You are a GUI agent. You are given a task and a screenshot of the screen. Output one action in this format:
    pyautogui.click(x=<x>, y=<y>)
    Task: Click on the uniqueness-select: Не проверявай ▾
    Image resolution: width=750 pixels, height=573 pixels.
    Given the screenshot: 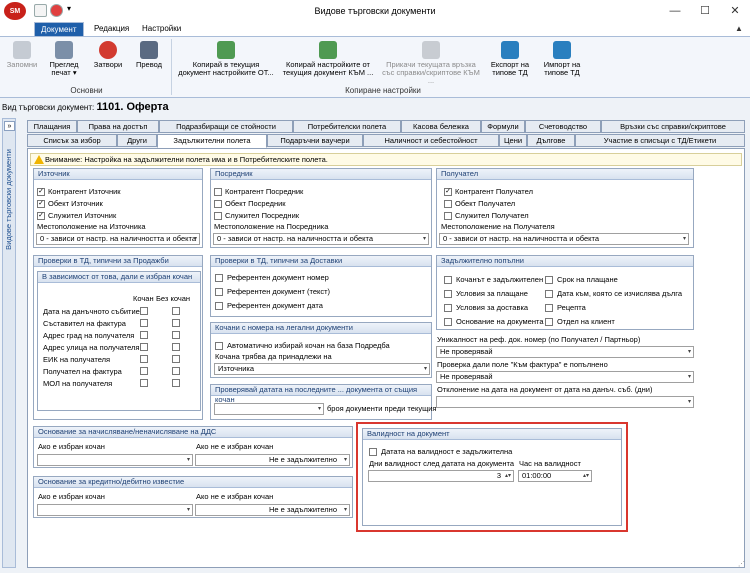 What is the action you would take?
    pyautogui.click(x=565, y=352)
    